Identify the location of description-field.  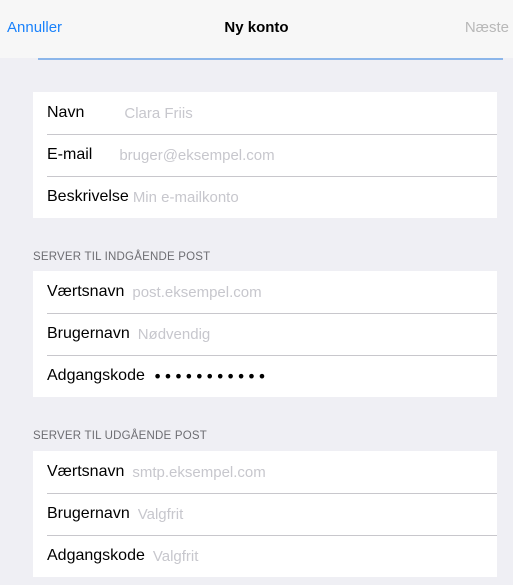
(314, 197).